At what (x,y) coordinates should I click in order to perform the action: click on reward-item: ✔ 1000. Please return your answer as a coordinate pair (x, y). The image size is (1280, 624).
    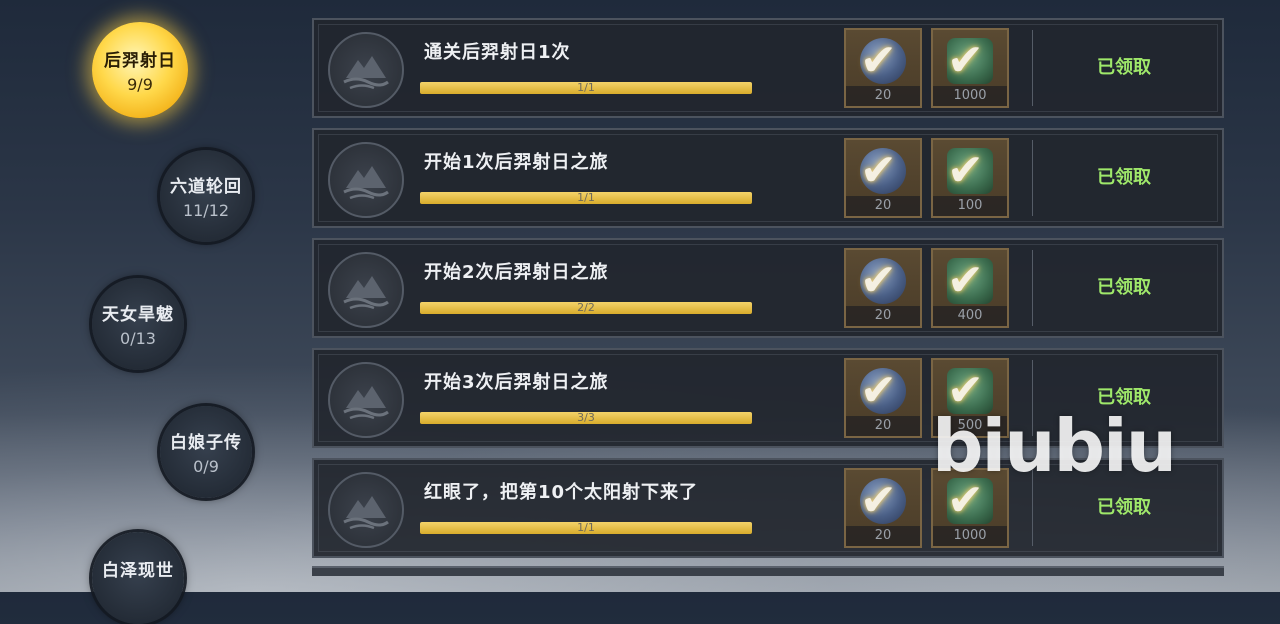
    Looking at the image, I should click on (970, 68).